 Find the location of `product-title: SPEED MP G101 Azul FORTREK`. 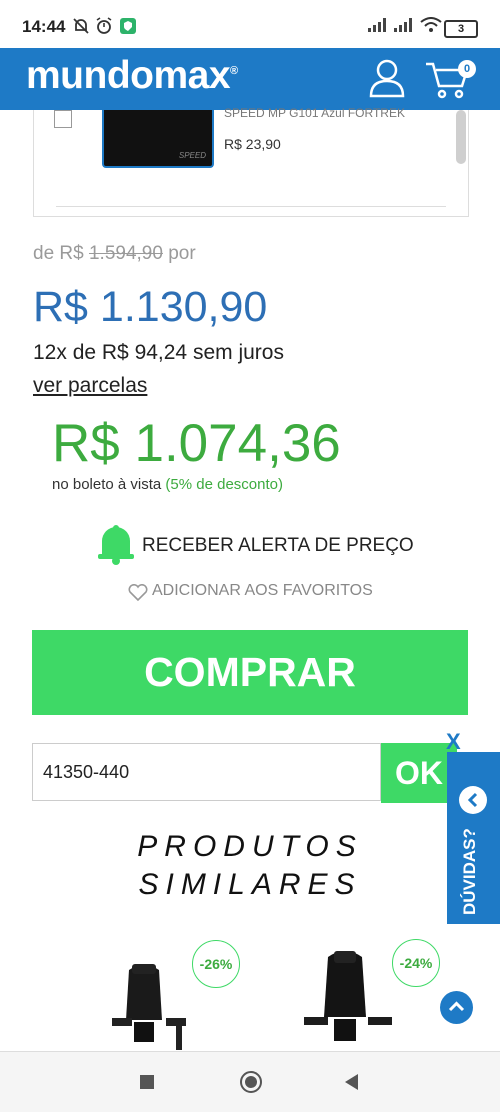

product-title: SPEED MP G101 Azul FORTREK is located at coordinates (314, 113).